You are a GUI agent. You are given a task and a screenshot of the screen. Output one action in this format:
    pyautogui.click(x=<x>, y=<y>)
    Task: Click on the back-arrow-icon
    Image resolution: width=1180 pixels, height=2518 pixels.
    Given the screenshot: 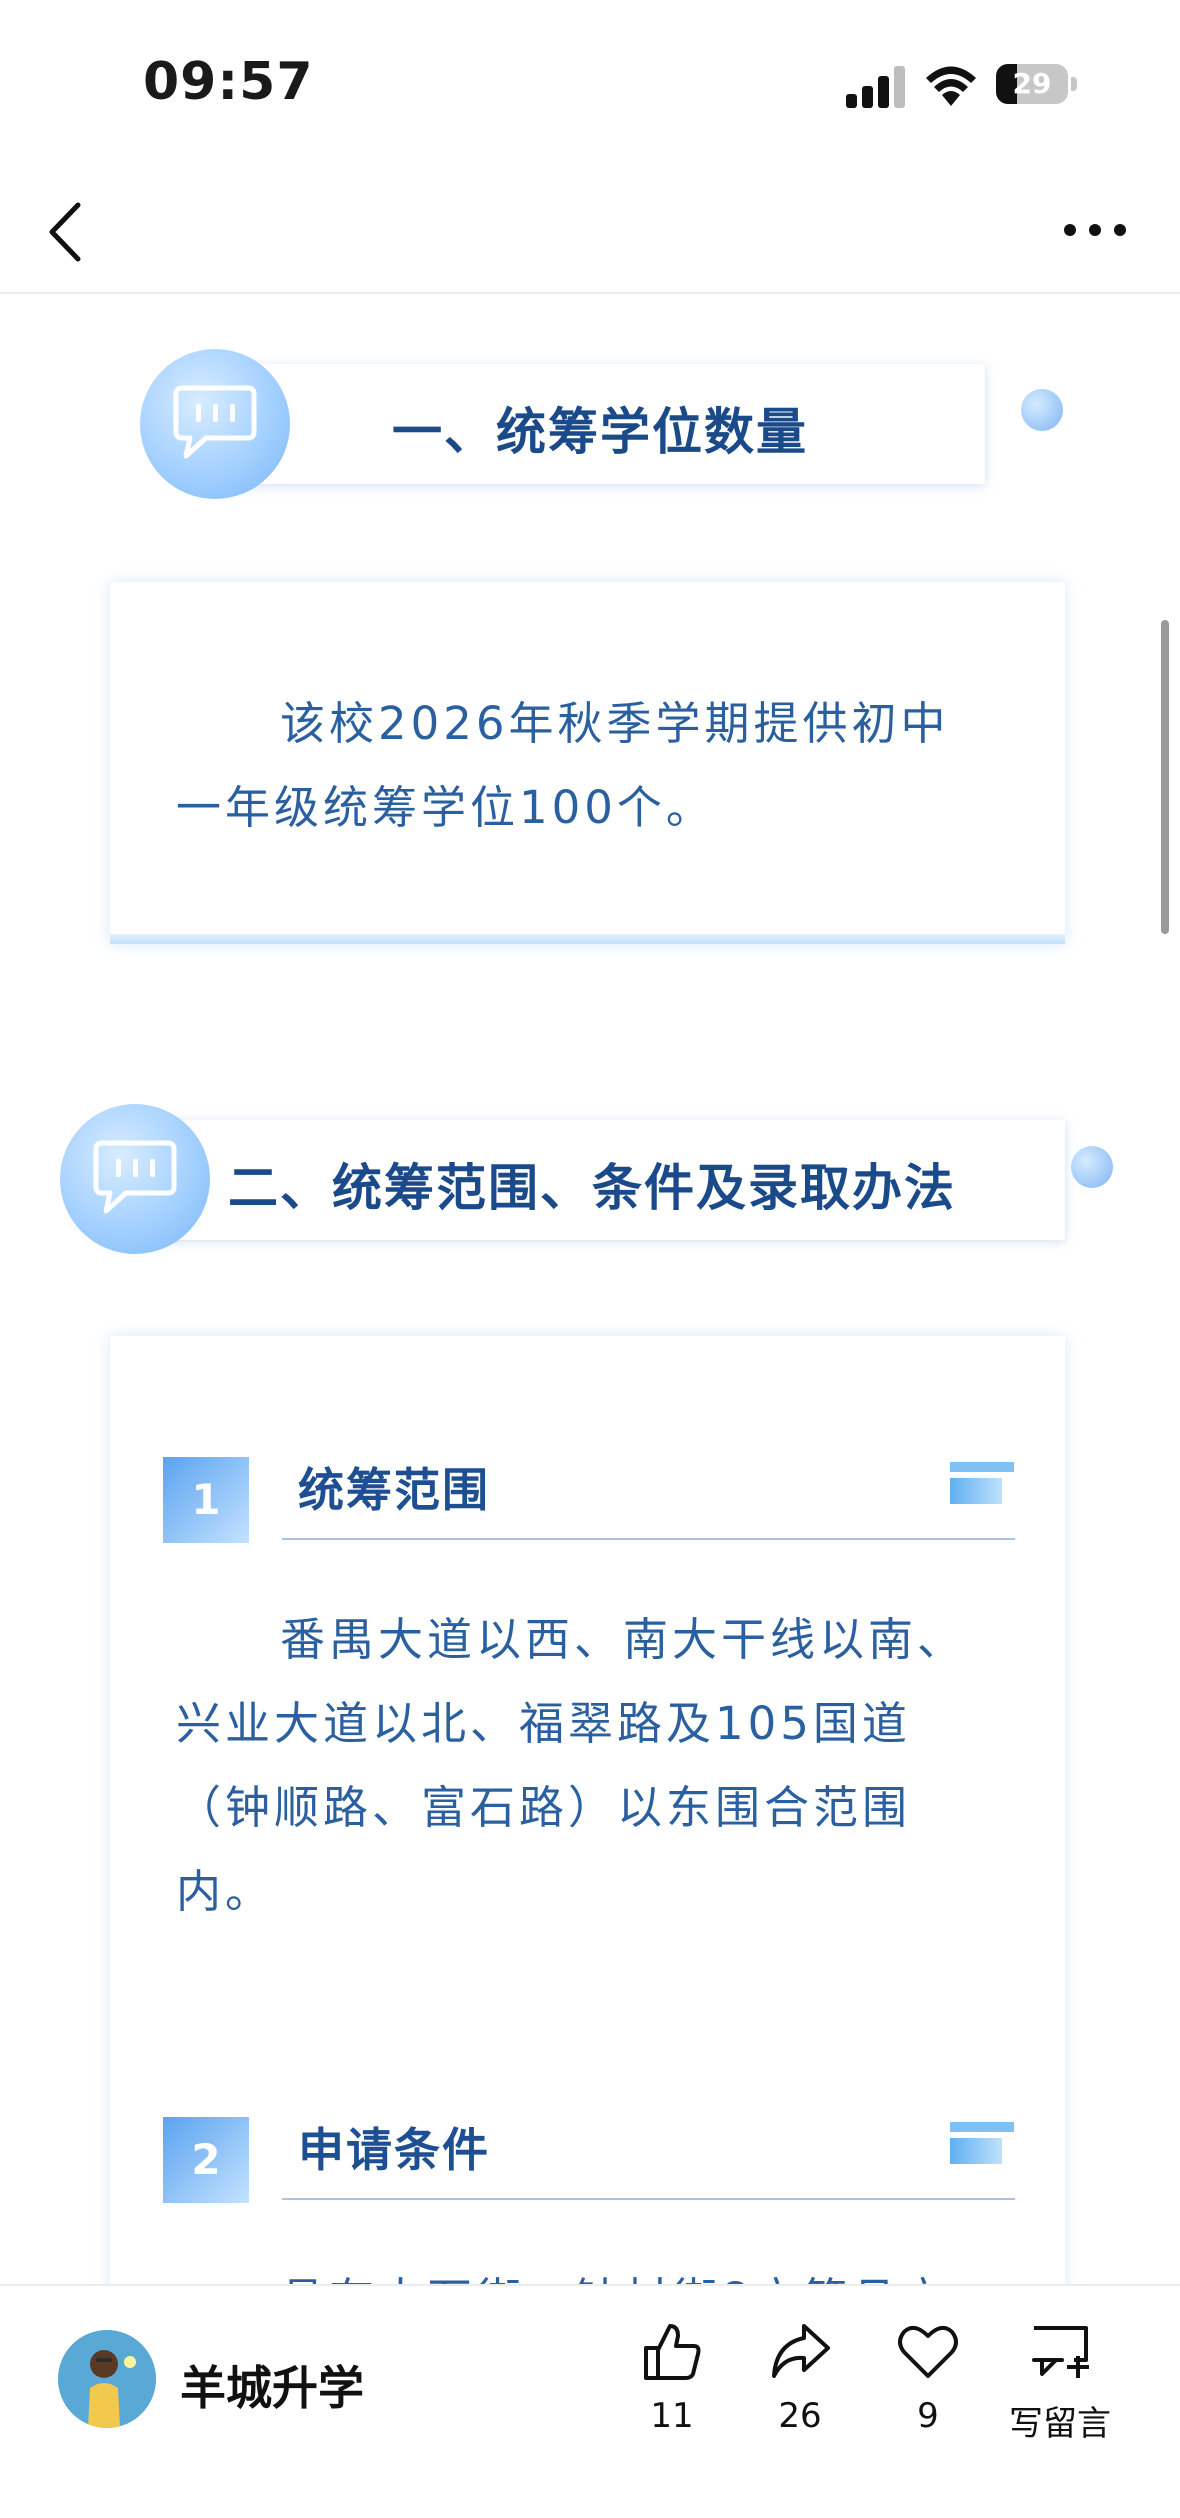 What is the action you would take?
    pyautogui.click(x=68, y=232)
    